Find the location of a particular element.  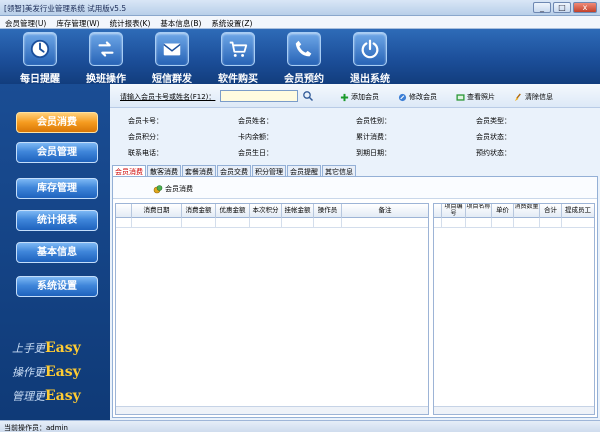

shift-change-button: 换班操作 is located at coordinates (102, 58).